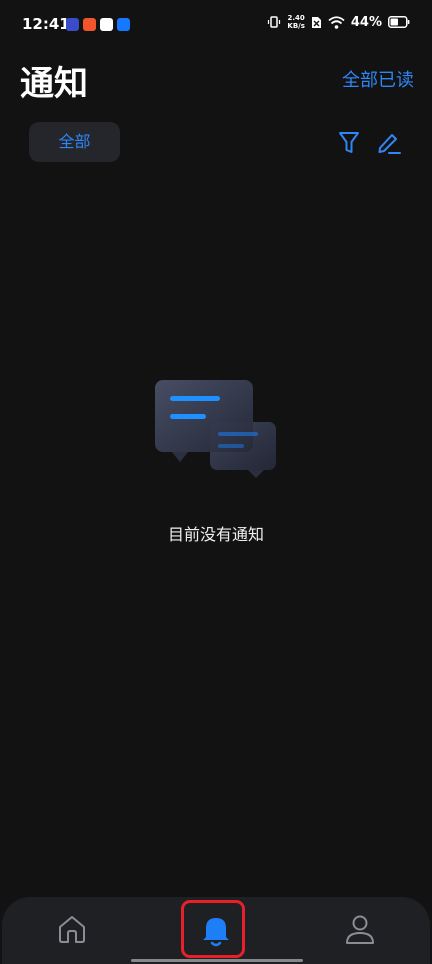  I want to click on status-bar: 12:41 2.40 KB/s 44%, so click(216, 25).